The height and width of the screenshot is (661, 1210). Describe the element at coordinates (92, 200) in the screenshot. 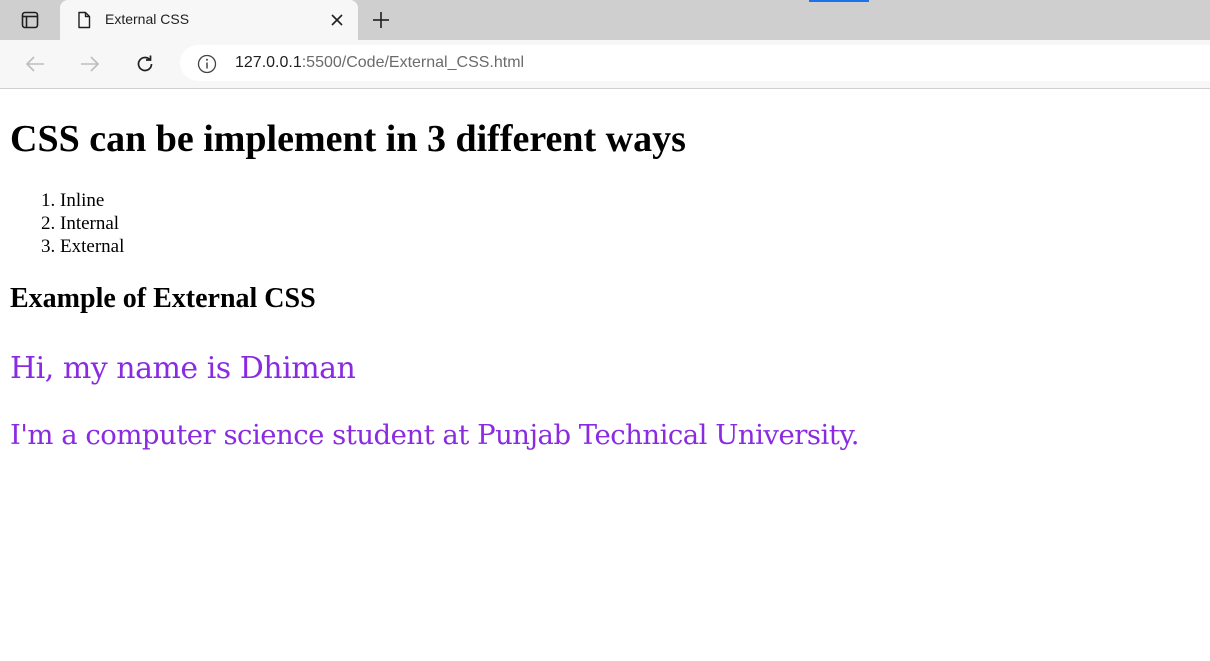

I see `list-item: Inline` at that location.